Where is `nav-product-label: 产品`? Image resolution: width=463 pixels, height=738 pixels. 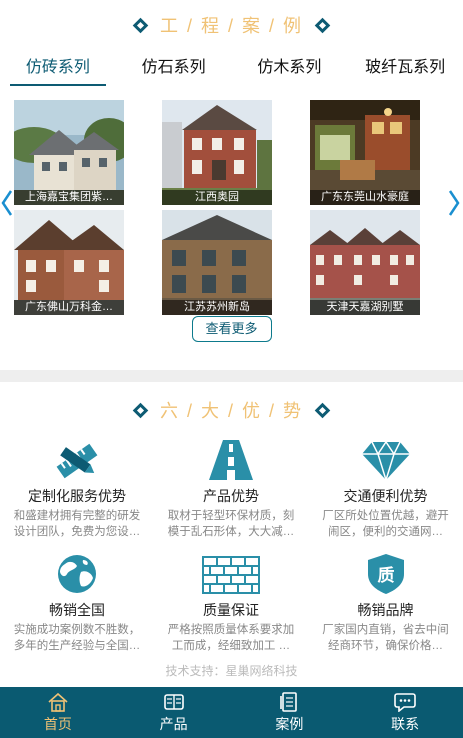 nav-product-label: 产品 is located at coordinates (173, 723).